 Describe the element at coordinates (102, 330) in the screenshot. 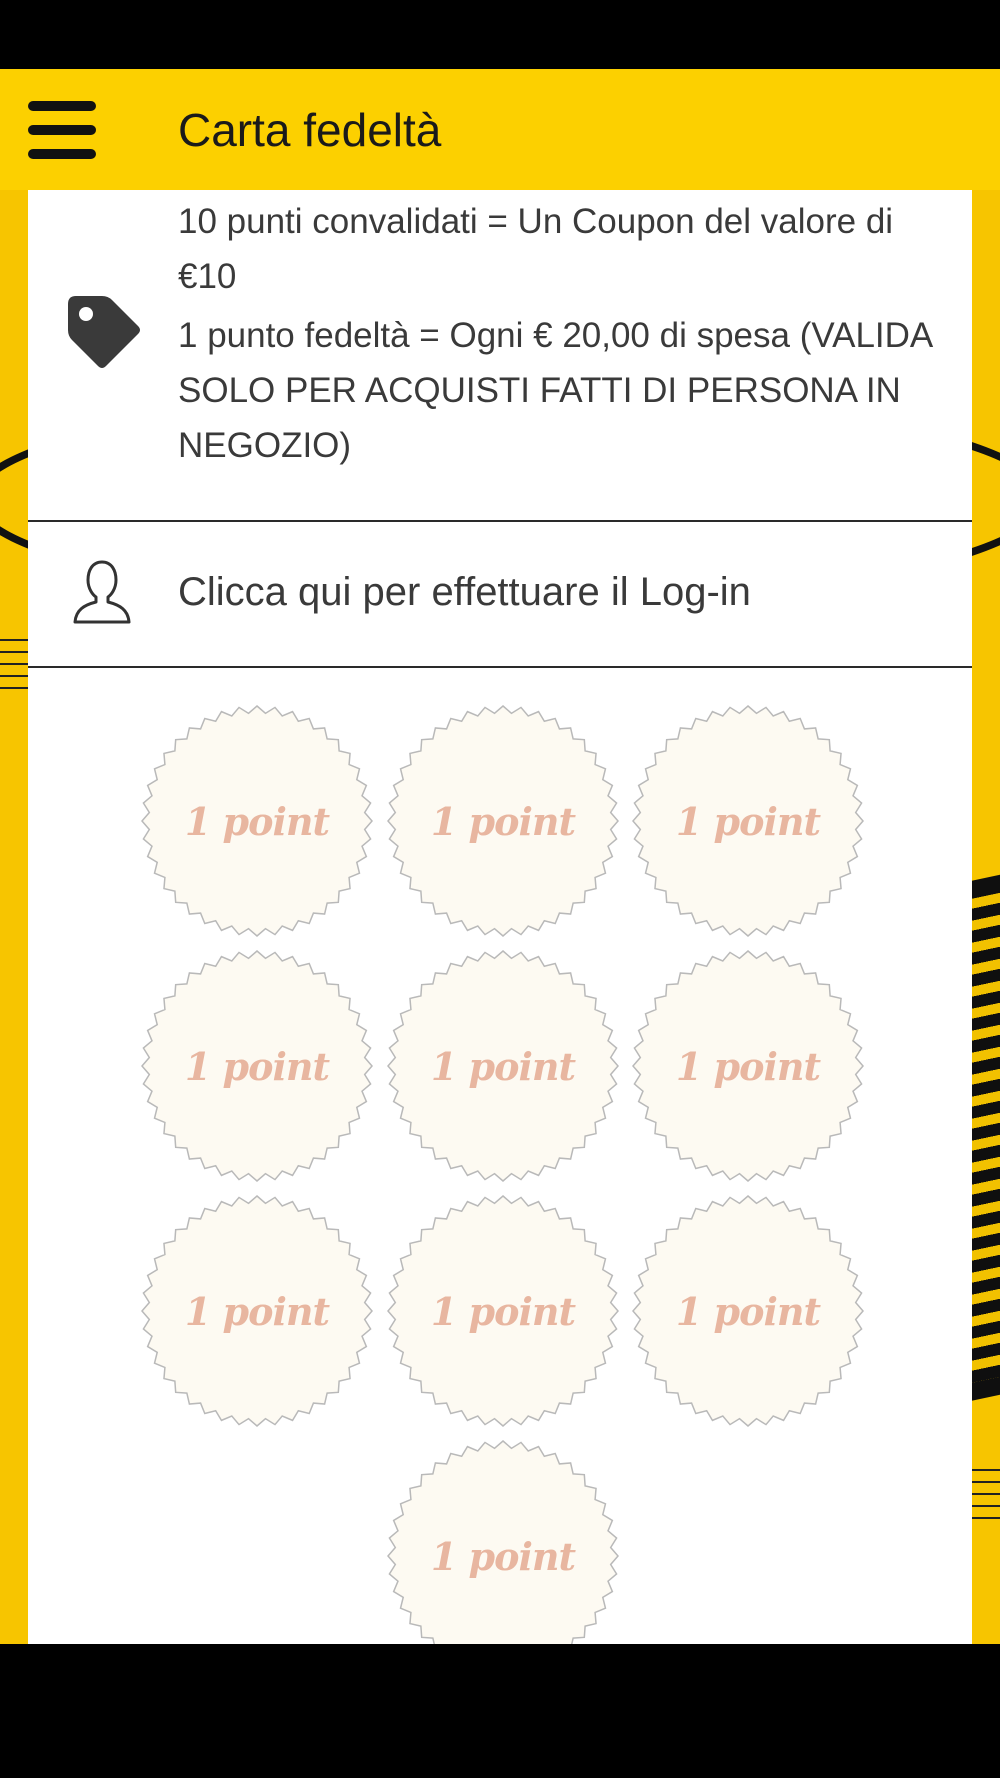

I see `tag-icon` at that location.